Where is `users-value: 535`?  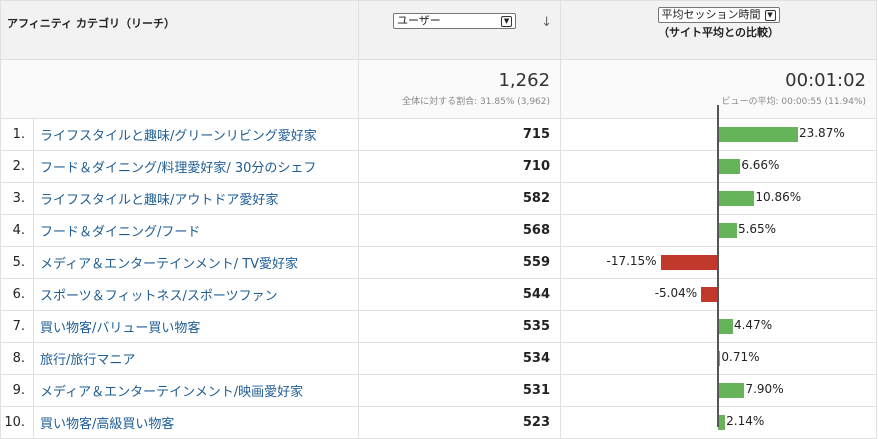 users-value: 535 is located at coordinates (460, 326).